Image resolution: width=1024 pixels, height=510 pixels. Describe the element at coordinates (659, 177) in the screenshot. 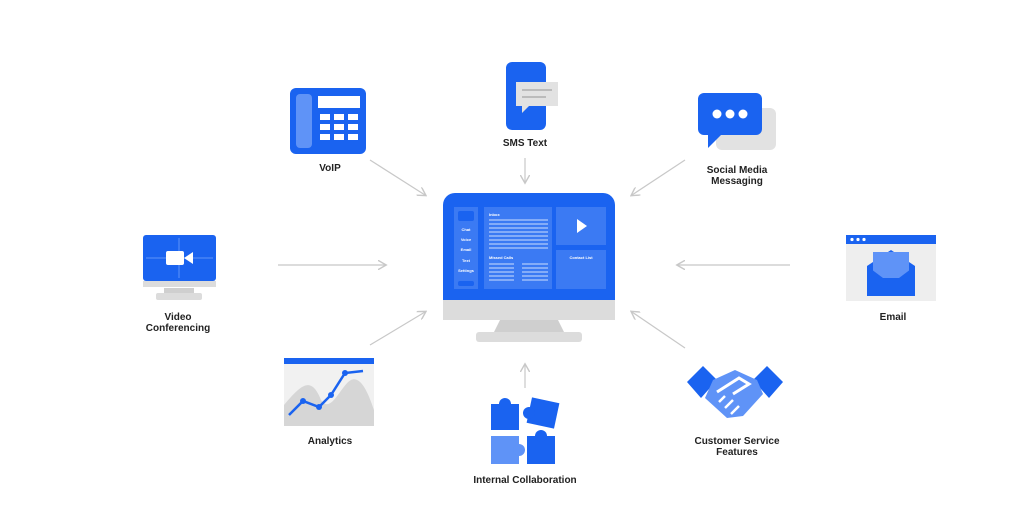

I see `arrow-social` at that location.